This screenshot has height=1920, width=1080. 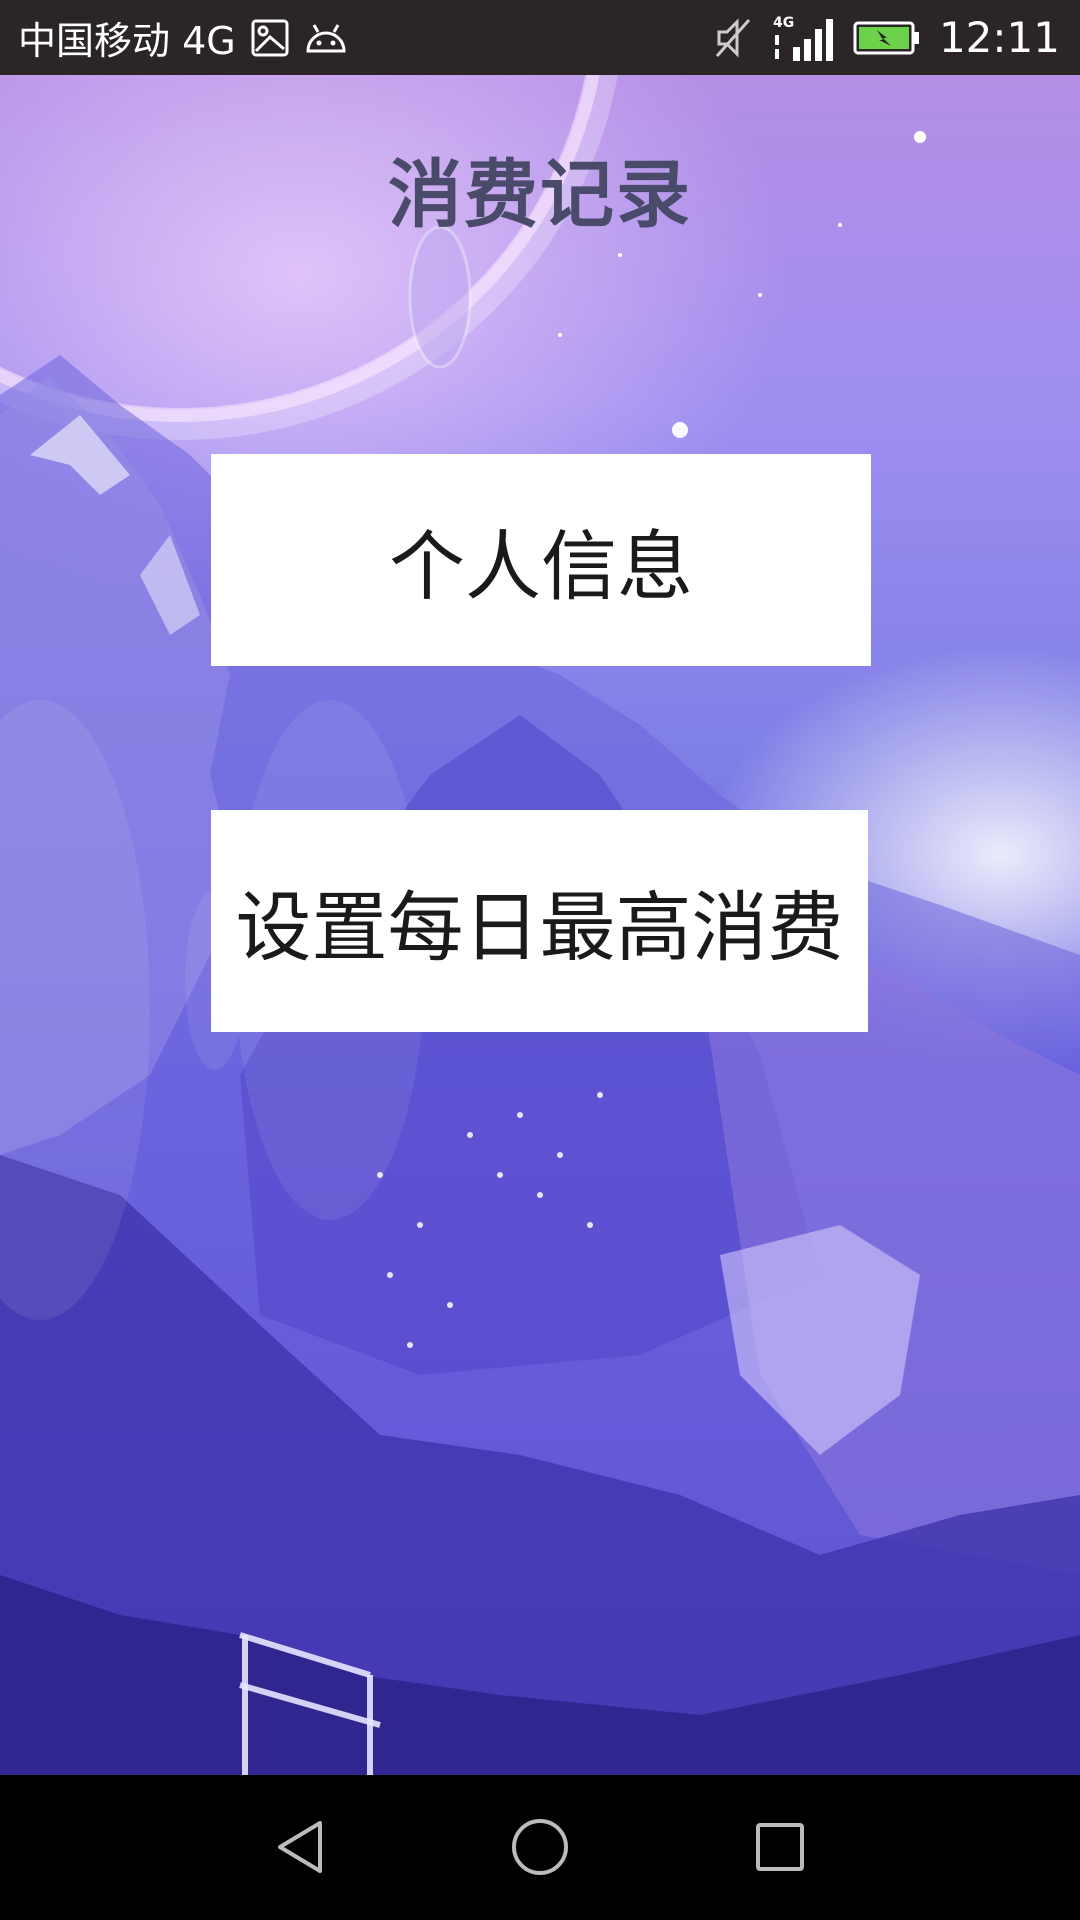 I want to click on set-daily-limit-button: 设置每日最高消费, so click(x=539, y=921).